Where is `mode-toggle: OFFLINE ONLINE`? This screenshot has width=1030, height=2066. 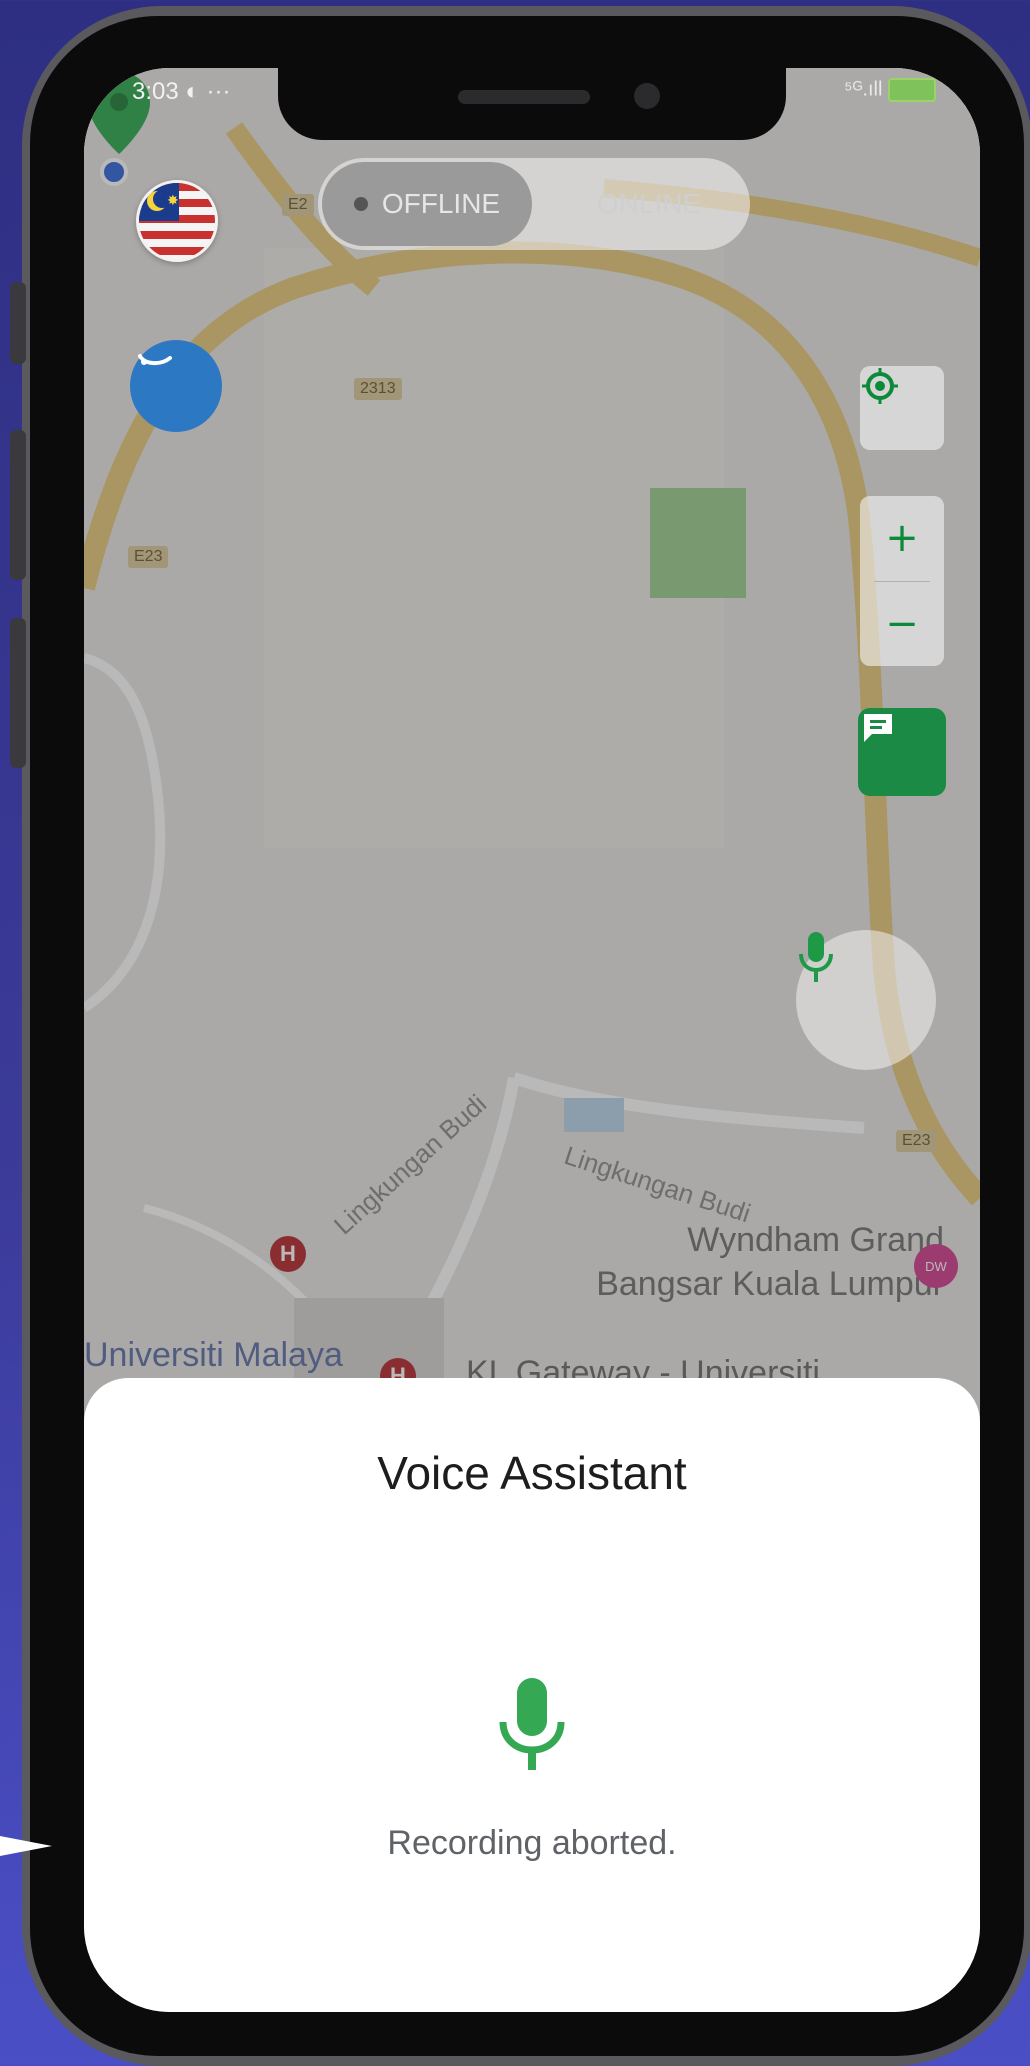
mode-toggle: OFFLINE ONLINE is located at coordinates (534, 204).